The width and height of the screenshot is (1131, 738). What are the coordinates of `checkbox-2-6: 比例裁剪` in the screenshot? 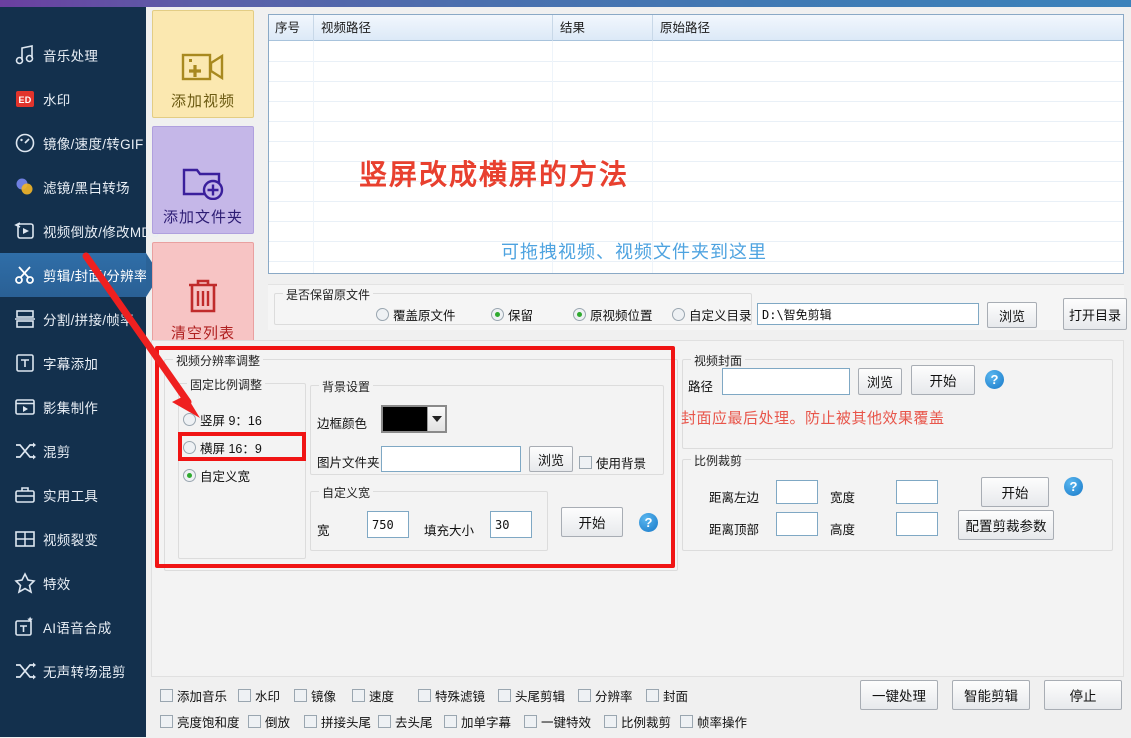 It's located at (642, 721).